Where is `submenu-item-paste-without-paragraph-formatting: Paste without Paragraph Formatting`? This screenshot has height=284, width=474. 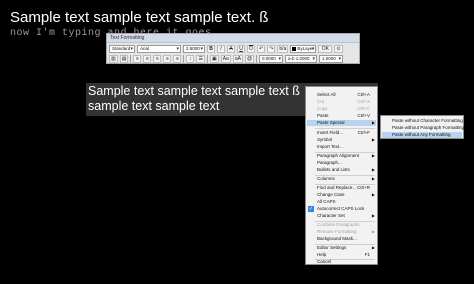 submenu-item-paste-without-paragraph-formatting: Paste without Paragraph Formatting is located at coordinates (423, 128).